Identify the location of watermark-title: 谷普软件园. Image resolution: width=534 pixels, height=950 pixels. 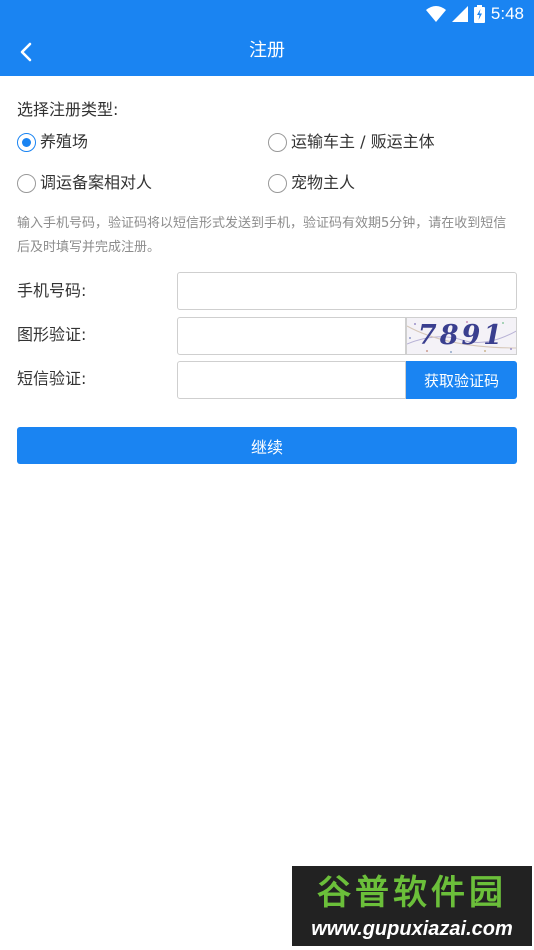
(412, 893).